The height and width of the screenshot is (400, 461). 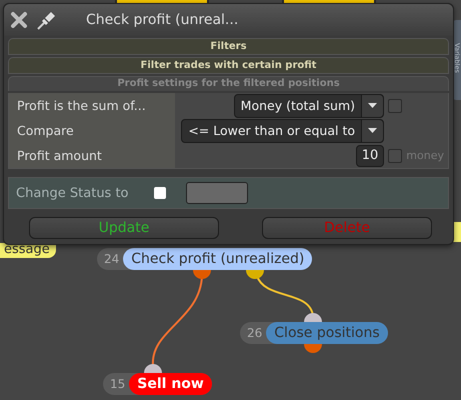 I want to click on update-button: Update, so click(x=124, y=228).